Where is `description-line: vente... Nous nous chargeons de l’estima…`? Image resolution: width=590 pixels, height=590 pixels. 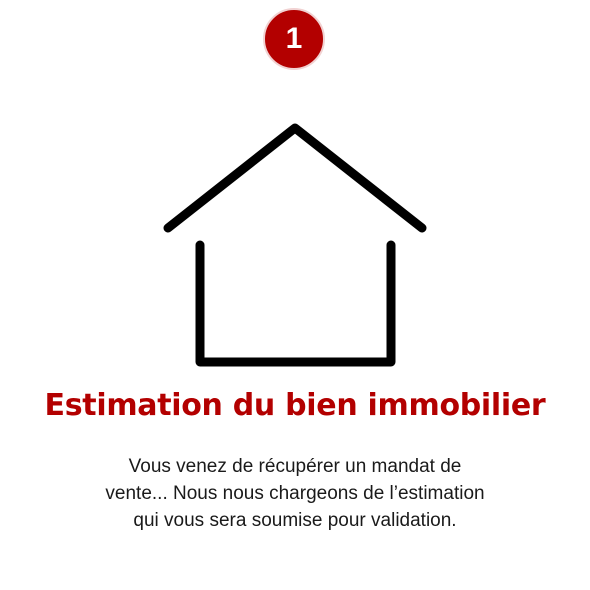
description-line: vente... Nous nous chargeons de l’estima… is located at coordinates (295, 493).